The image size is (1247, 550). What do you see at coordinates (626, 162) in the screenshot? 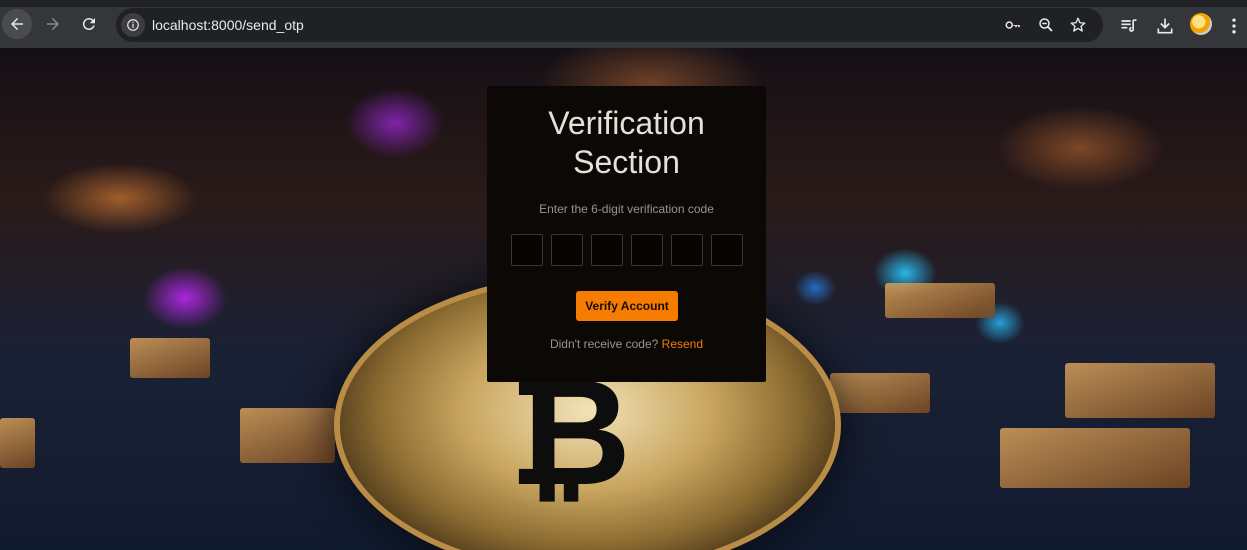
I see `title-line-2: Section` at bounding box center [626, 162].